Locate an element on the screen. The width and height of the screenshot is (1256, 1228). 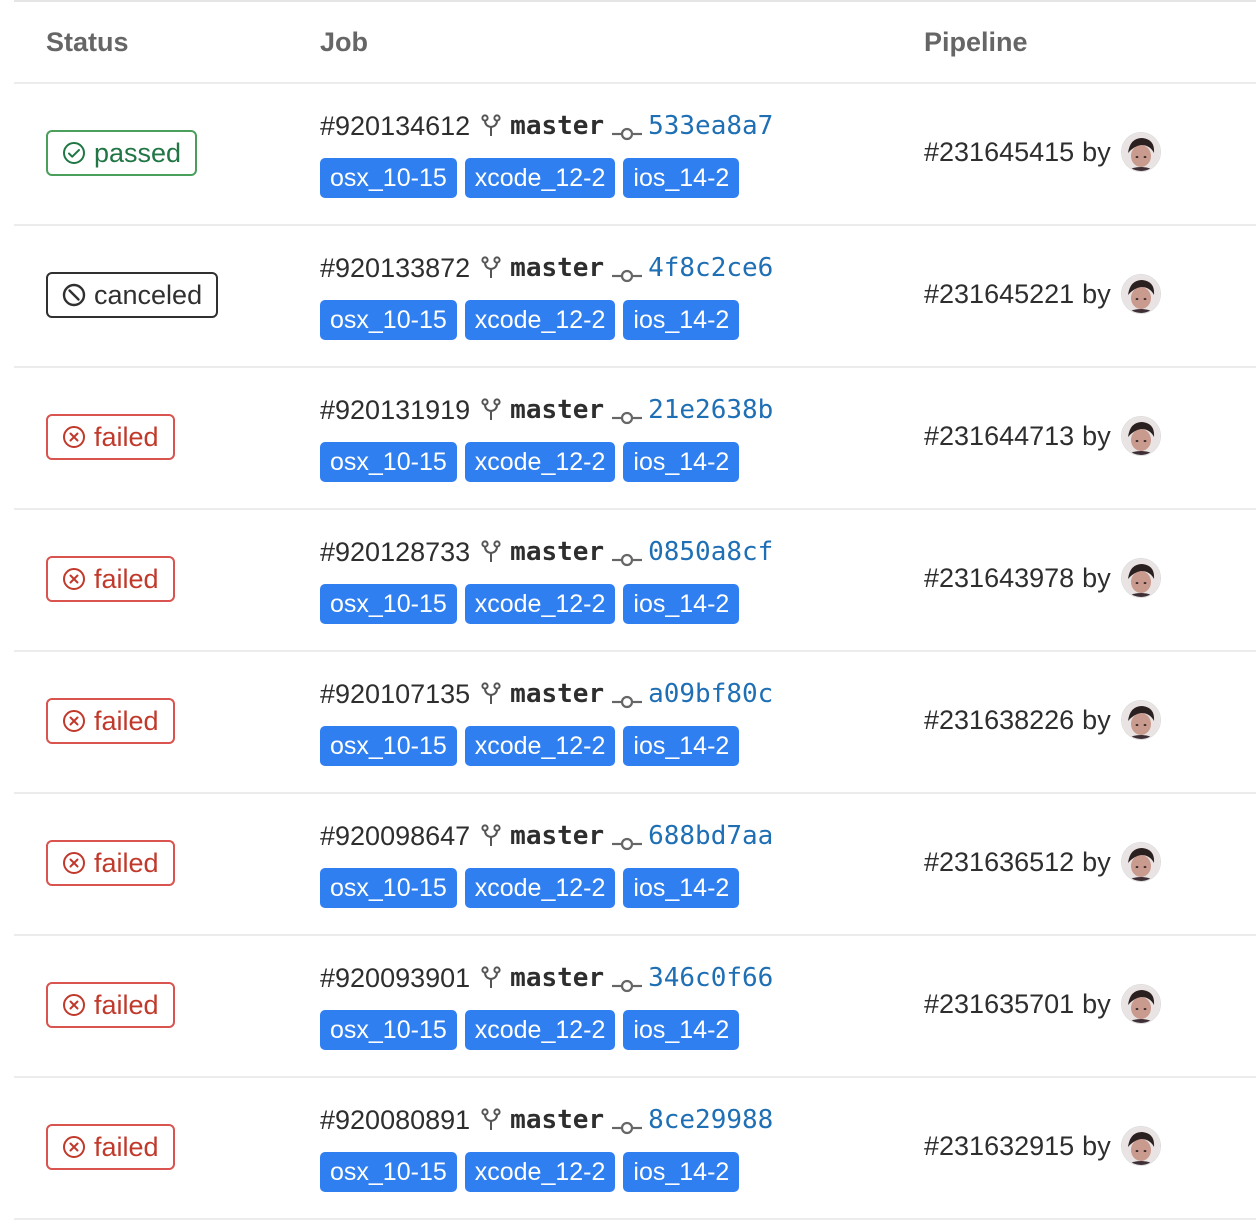
job-info: #920107135 master a09bf80c is located at coordinates (546, 694).